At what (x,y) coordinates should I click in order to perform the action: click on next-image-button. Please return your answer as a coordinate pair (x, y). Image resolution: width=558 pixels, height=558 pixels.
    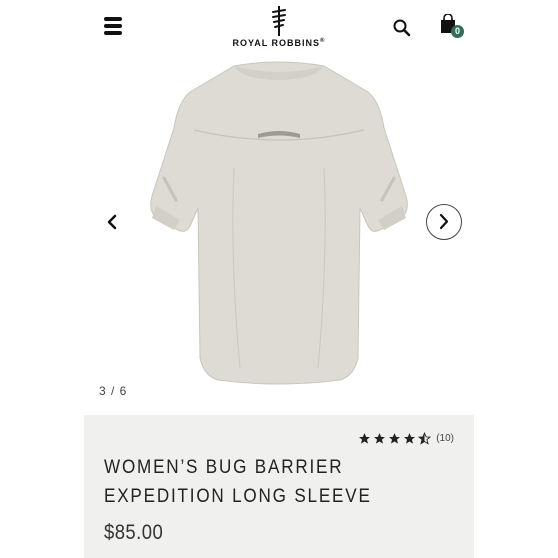
    Looking at the image, I should click on (444, 222).